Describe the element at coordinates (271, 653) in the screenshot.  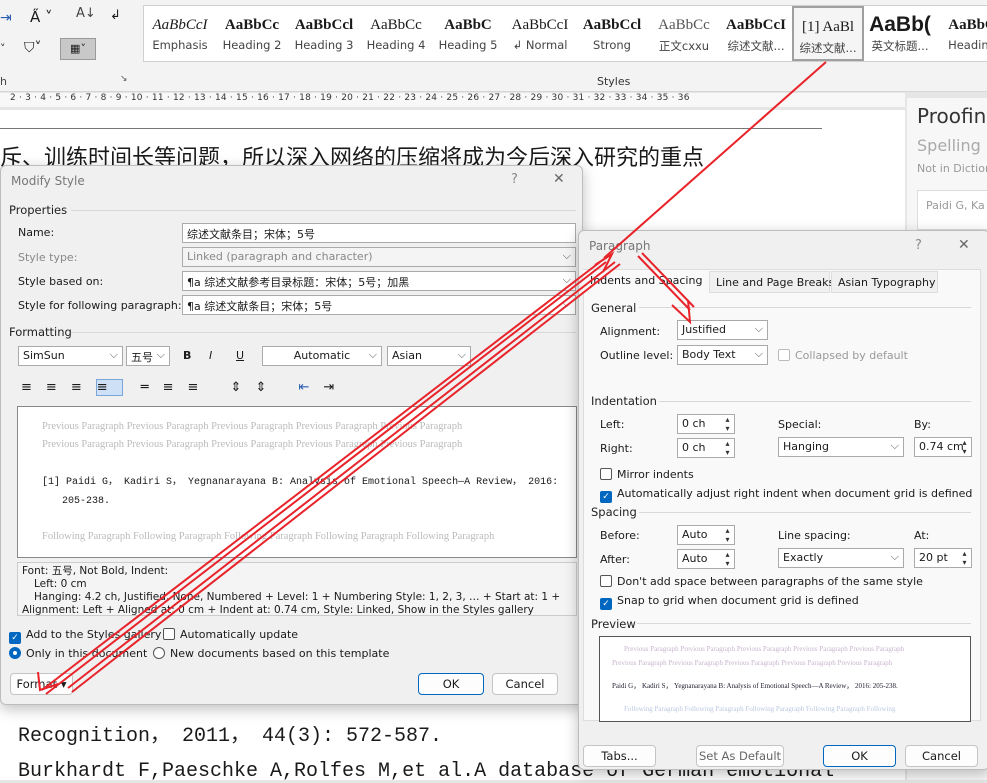
I see `new-documents-radio: New documents based on this template` at that location.